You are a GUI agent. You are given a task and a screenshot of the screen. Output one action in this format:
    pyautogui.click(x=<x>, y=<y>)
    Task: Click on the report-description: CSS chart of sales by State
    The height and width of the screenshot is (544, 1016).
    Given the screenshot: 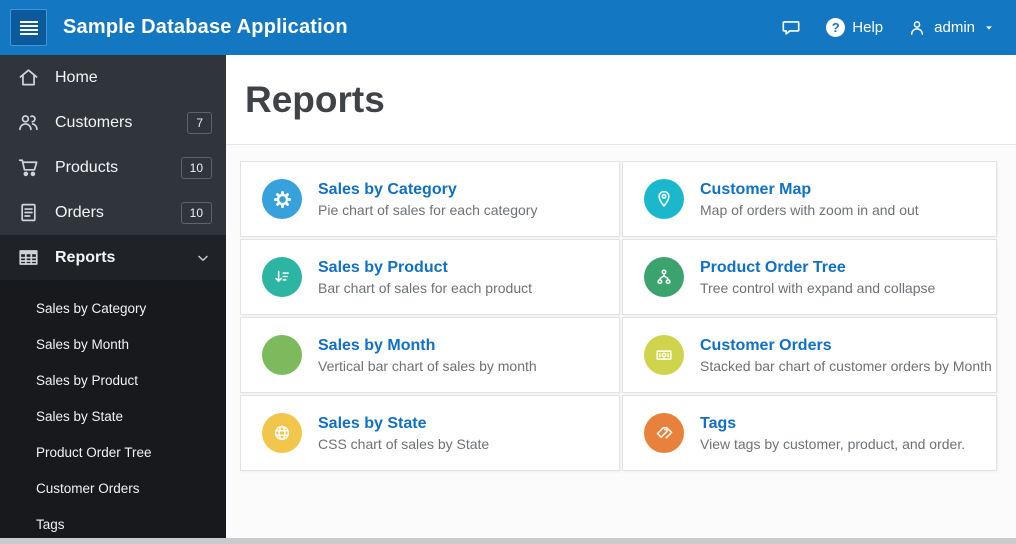 What is the action you would take?
    pyautogui.click(x=404, y=443)
    